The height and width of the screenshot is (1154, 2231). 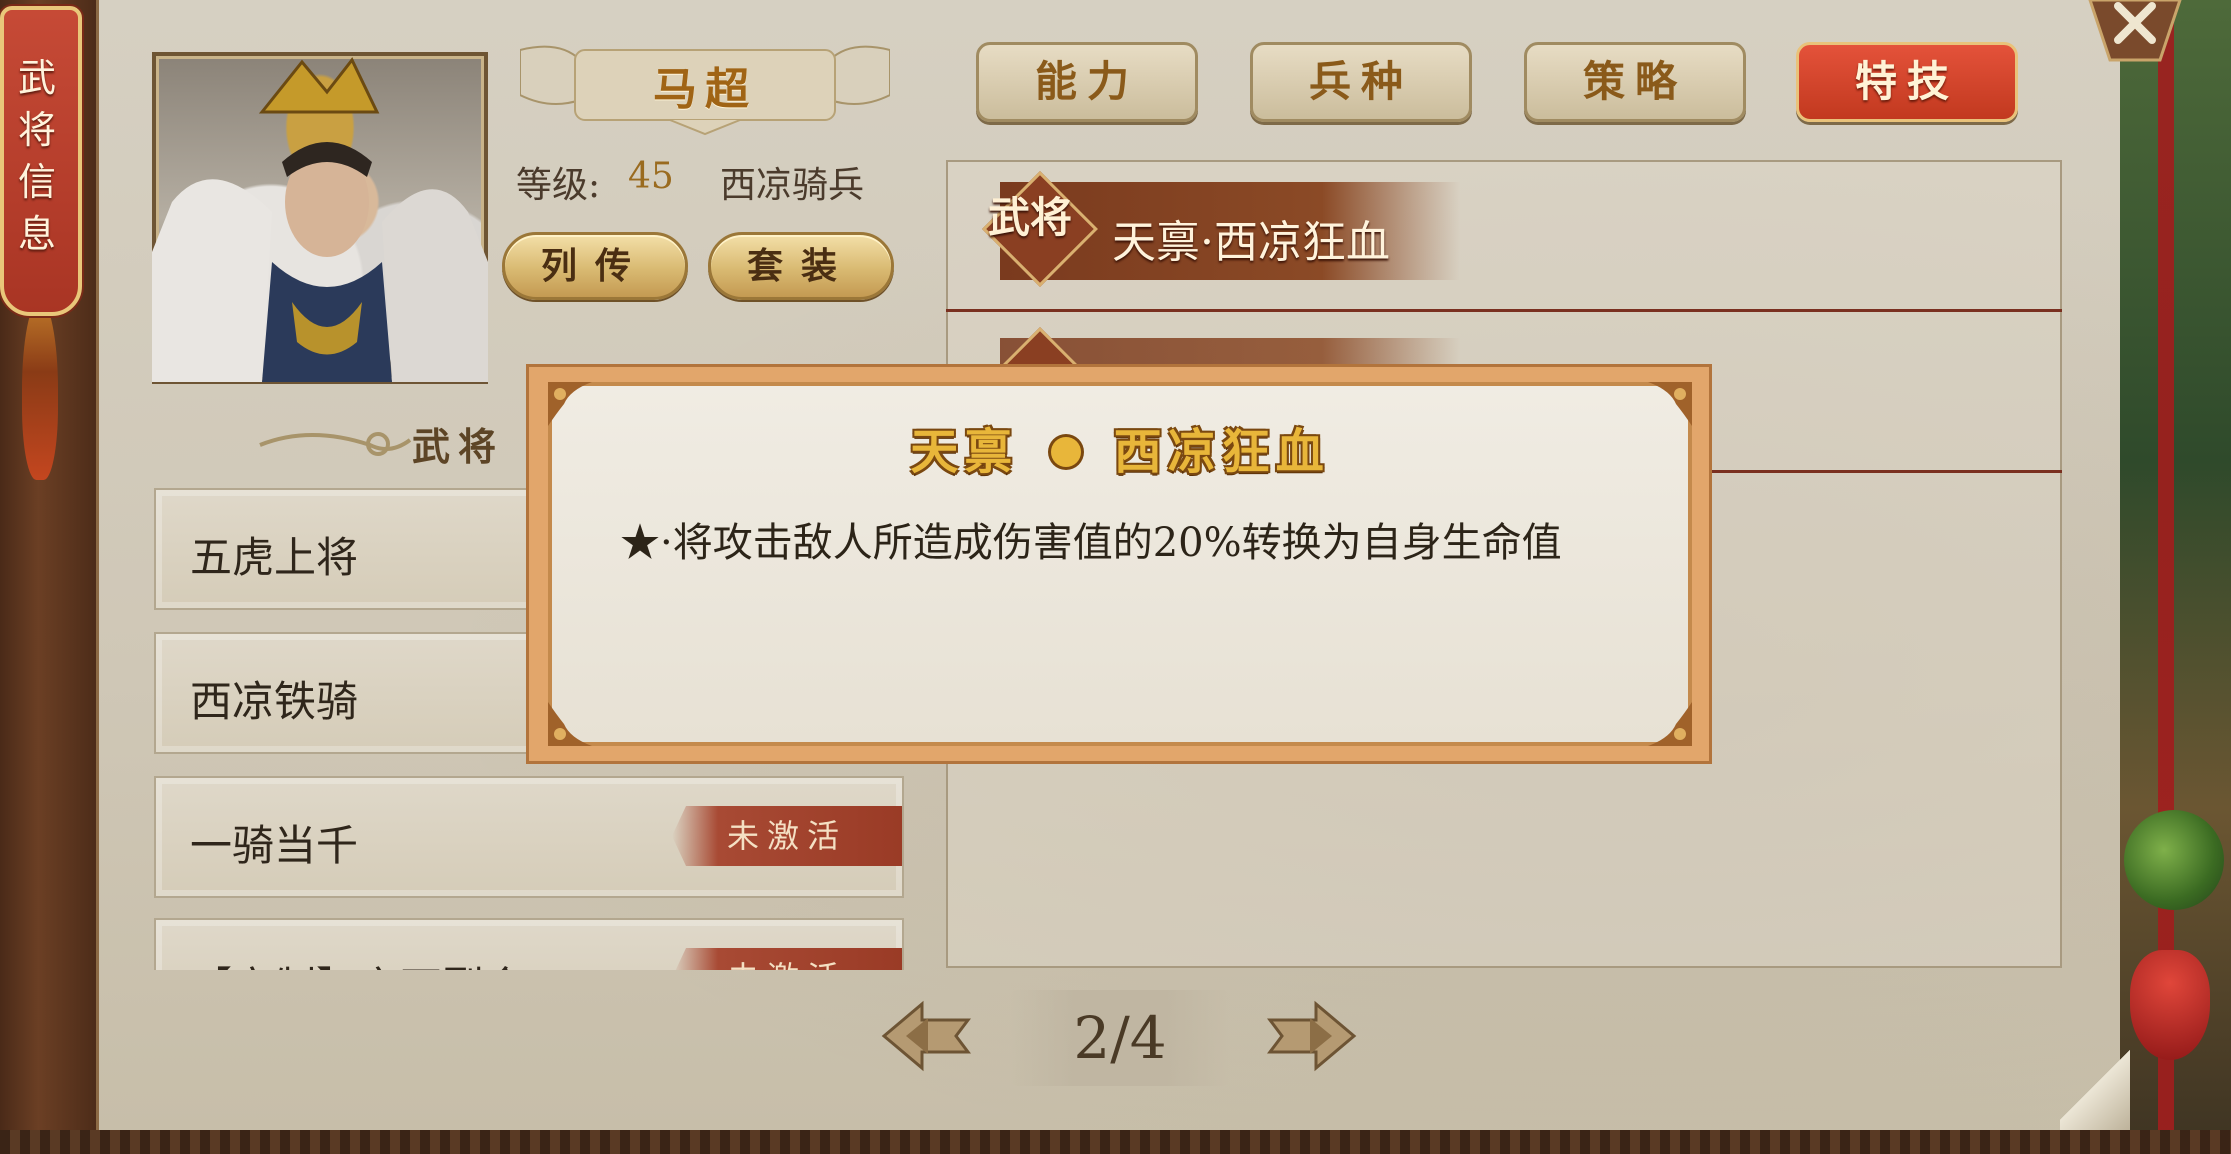 I want to click on hero-name: 马超, so click(x=705, y=89).